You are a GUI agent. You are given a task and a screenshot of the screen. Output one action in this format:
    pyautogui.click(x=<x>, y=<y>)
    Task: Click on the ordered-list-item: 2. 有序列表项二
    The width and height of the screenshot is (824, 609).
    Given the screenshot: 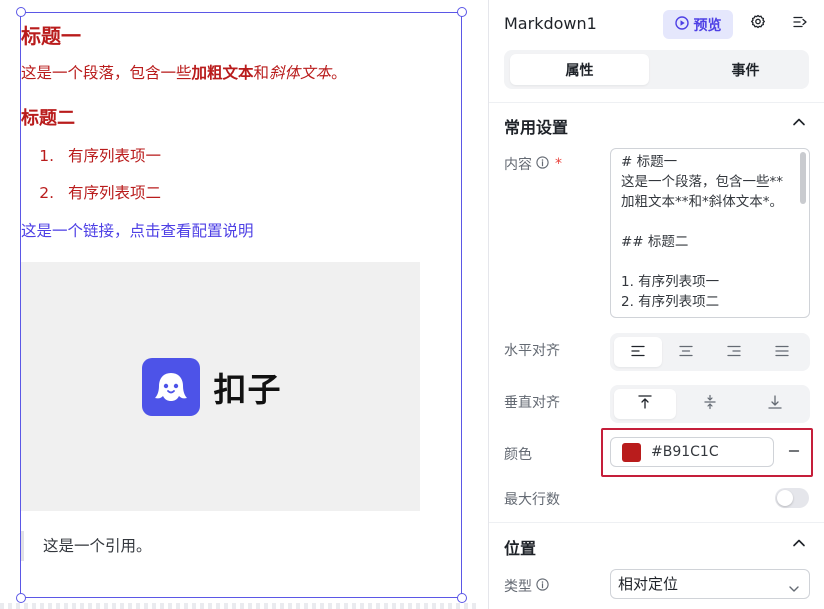 What is the action you would take?
    pyautogui.click(x=91, y=192)
    